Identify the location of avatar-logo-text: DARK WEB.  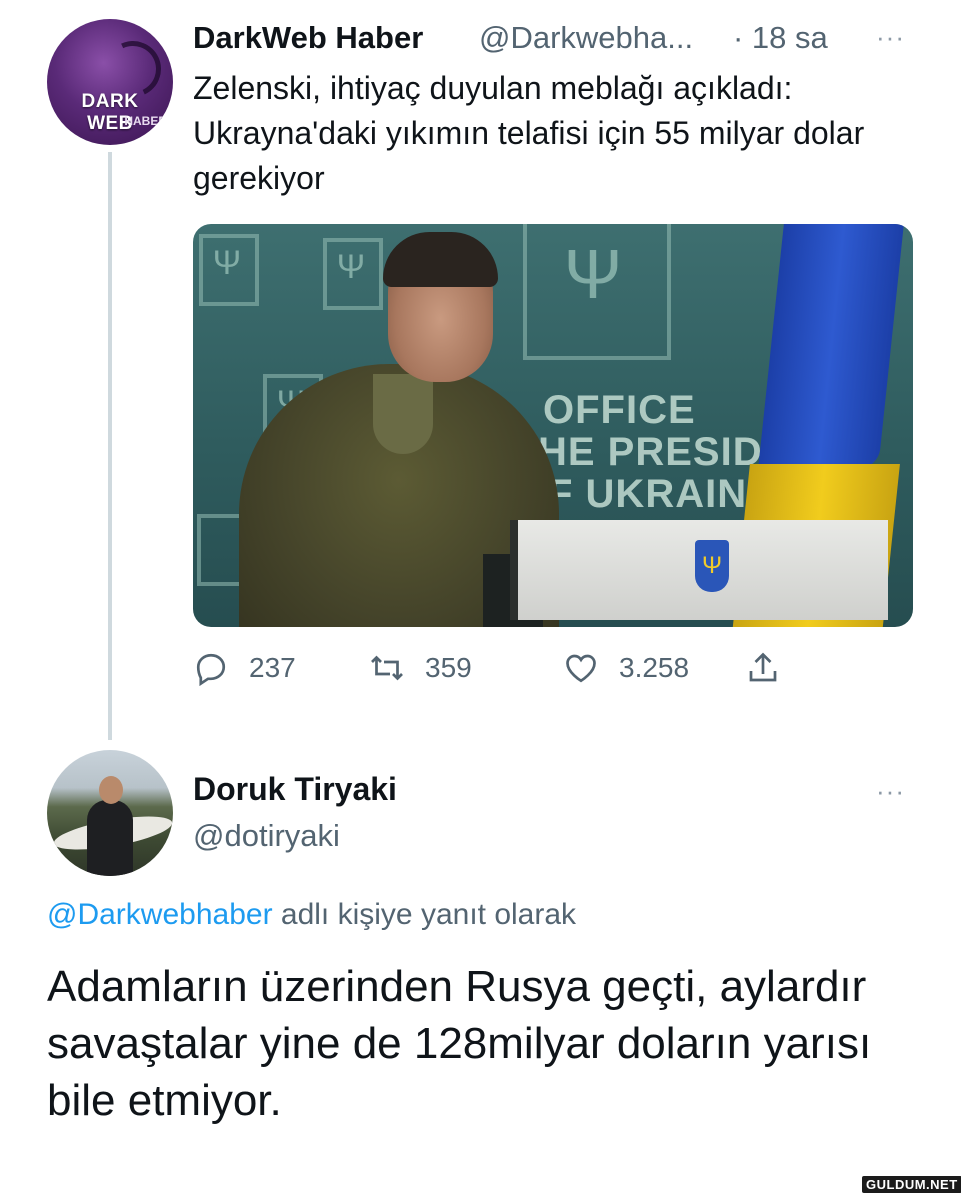
(110, 112).